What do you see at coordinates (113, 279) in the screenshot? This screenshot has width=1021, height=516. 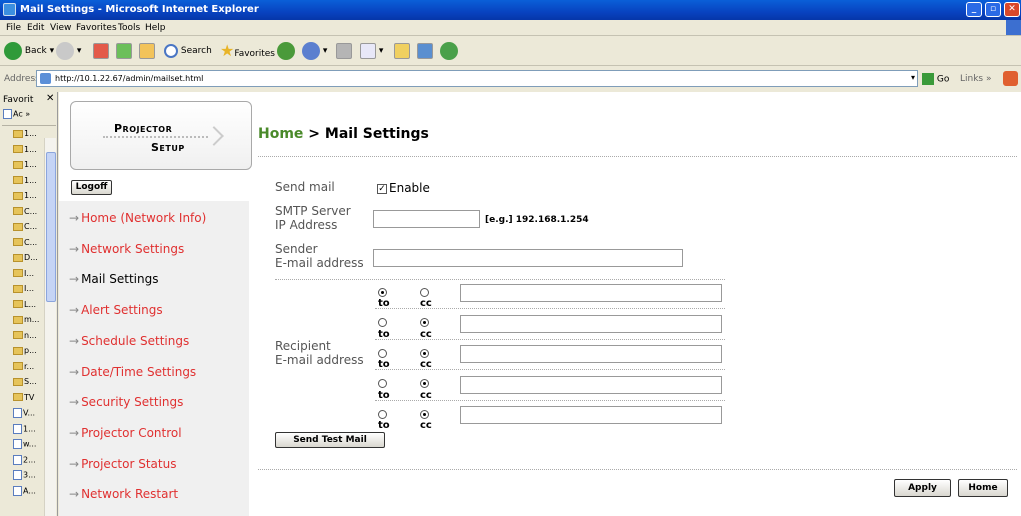 I see `nav-item: → Mail Settings` at bounding box center [113, 279].